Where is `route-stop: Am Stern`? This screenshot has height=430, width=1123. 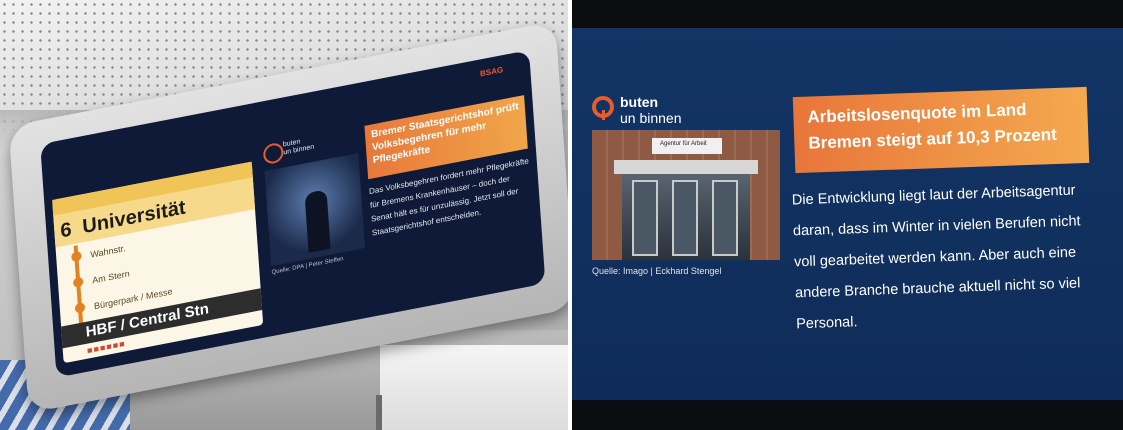 route-stop: Am Stern is located at coordinates (111, 277).